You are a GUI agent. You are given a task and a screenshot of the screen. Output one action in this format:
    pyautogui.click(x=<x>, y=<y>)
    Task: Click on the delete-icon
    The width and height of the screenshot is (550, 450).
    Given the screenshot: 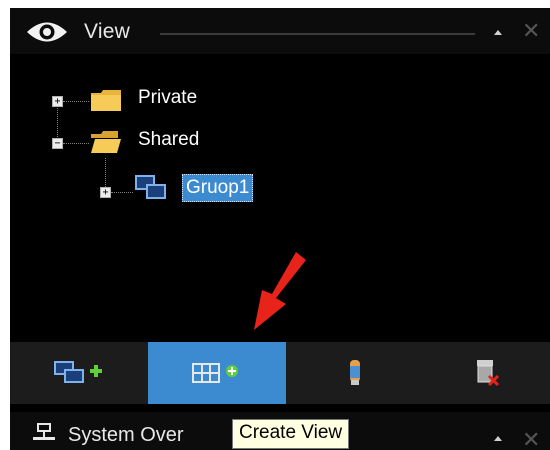 What is the action you would take?
    pyautogui.click(x=488, y=373)
    